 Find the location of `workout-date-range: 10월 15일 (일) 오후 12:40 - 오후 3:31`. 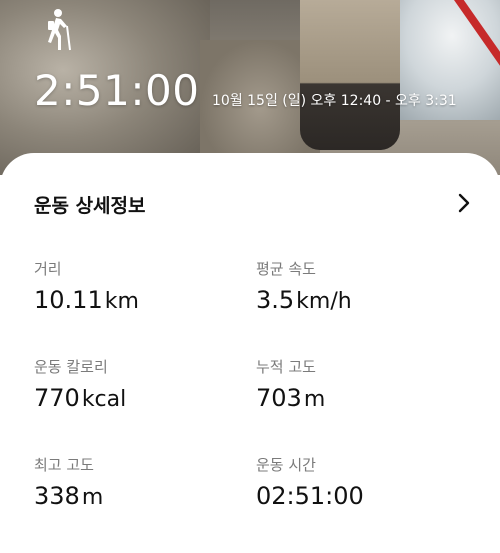

workout-date-range: 10월 15일 (일) 오후 12:40 - 오후 3:31 is located at coordinates (334, 101).